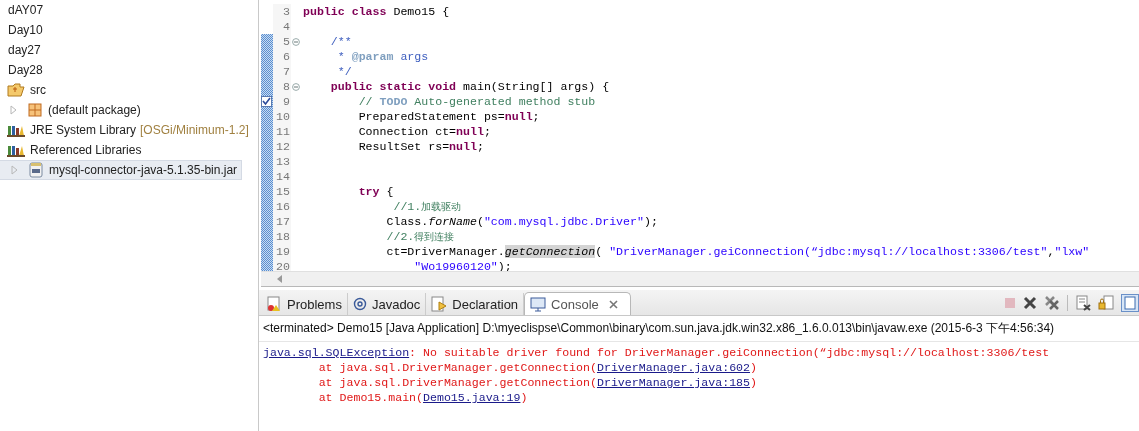 This screenshot has height=431, width=1139. I want to click on tree-item-label: Referenced Libraries, so click(86, 150).